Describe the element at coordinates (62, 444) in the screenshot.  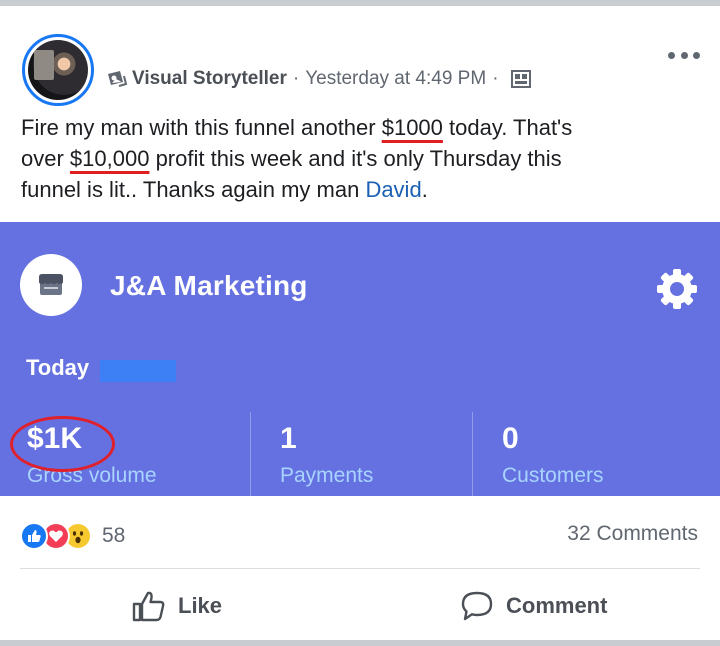
I see `highlight-circle` at that location.